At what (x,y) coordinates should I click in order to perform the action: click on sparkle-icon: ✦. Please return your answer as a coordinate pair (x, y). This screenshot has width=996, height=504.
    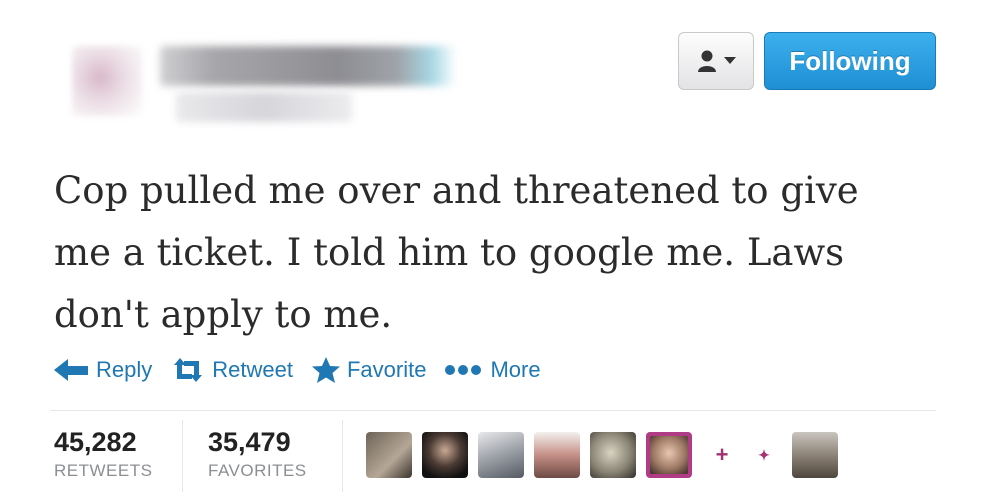
    Looking at the image, I should click on (764, 454).